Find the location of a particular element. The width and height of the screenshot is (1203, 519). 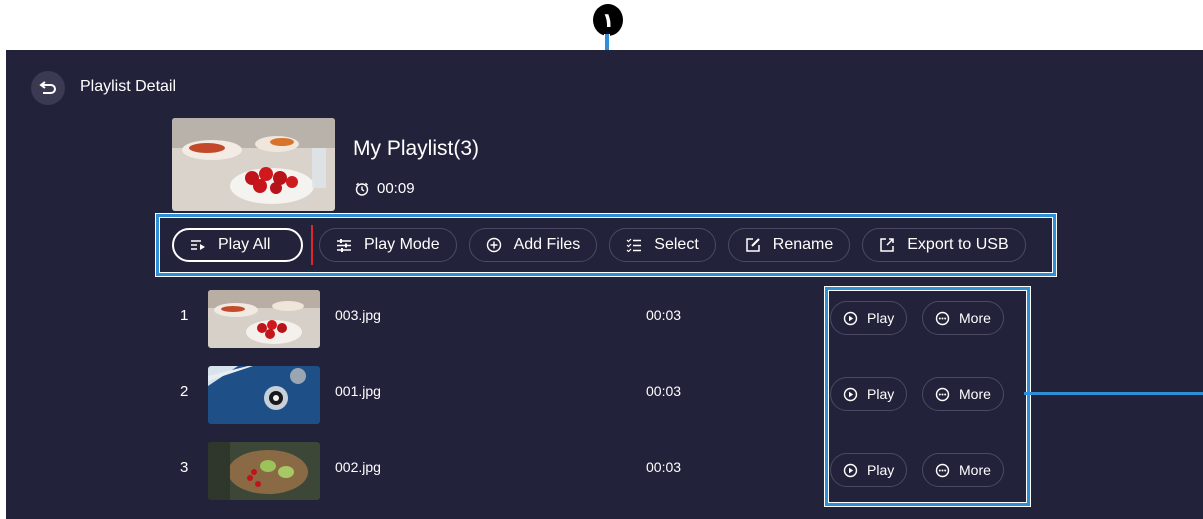

callout-number-badge: ١ is located at coordinates (608, 20).